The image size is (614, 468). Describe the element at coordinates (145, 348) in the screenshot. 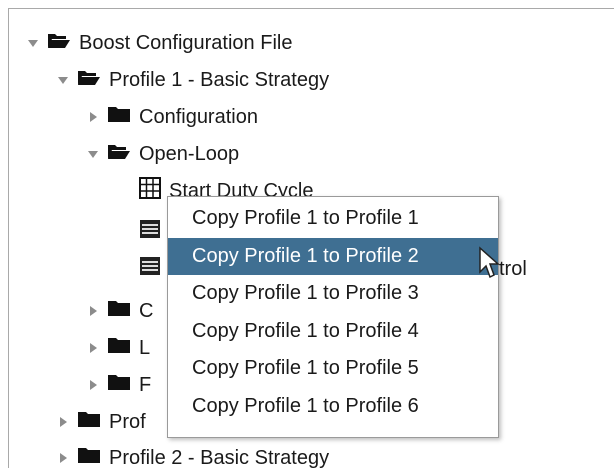

I see `tree-node-label: L` at that location.